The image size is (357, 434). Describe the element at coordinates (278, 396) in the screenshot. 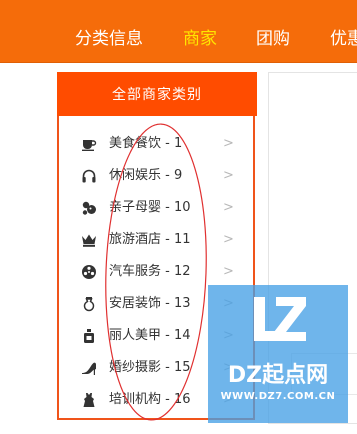

I see `watermark-url: WWW.DZ7.COM.CN` at that location.